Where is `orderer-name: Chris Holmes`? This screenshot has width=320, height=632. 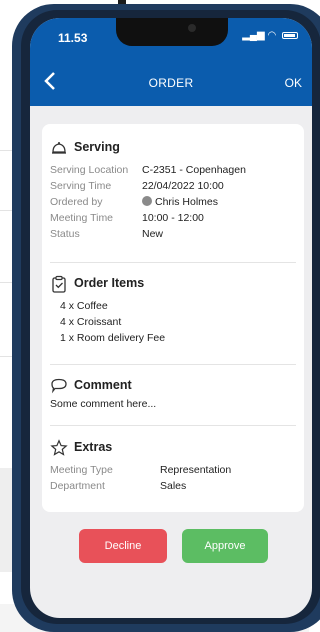
orderer-name: Chris Holmes is located at coordinates (187, 202).